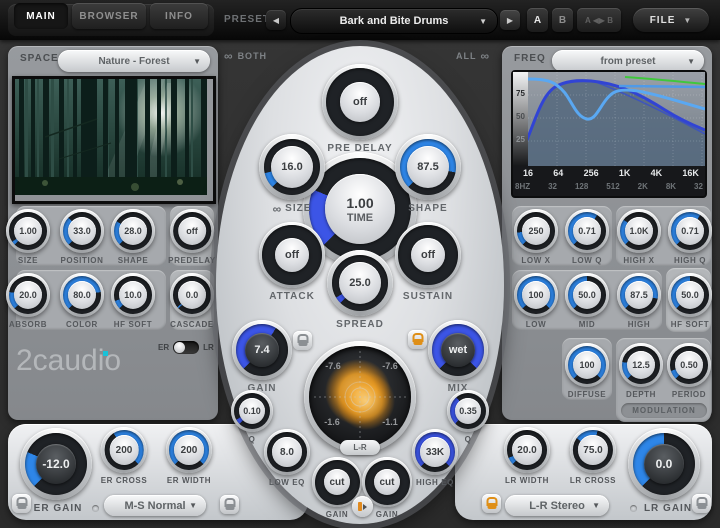 The height and width of the screenshot is (528, 720). I want to click on link-both-indicator: ∞ BOTH, so click(246, 56).